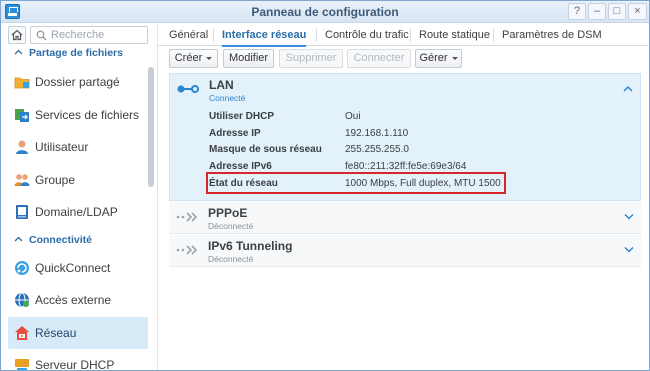  Describe the element at coordinates (97, 35) in the screenshot. I see `search-input` at that location.